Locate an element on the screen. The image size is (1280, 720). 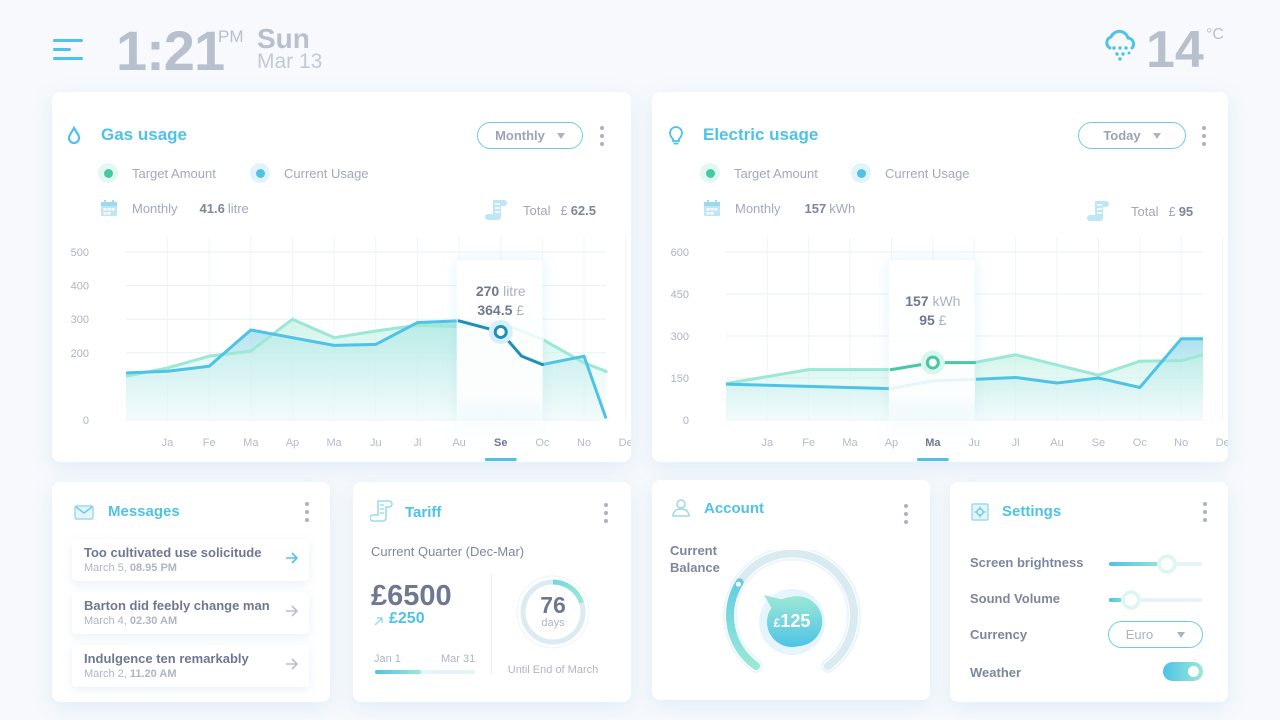
currency-value: Euro is located at coordinates (1139, 634).